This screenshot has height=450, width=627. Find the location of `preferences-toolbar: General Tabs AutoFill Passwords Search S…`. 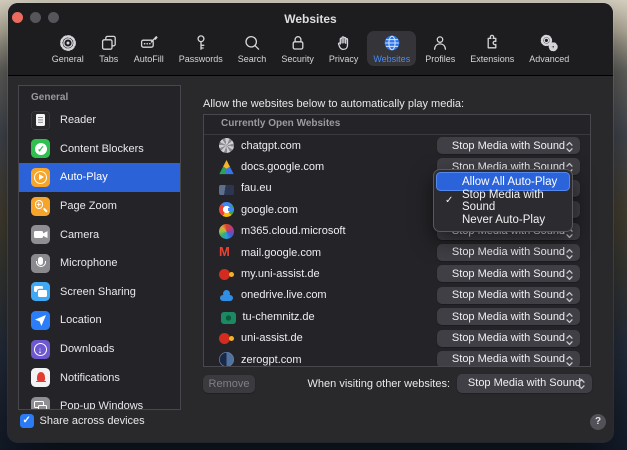

preferences-toolbar: General Tabs AutoFill Passwords Search S… is located at coordinates (310, 48).